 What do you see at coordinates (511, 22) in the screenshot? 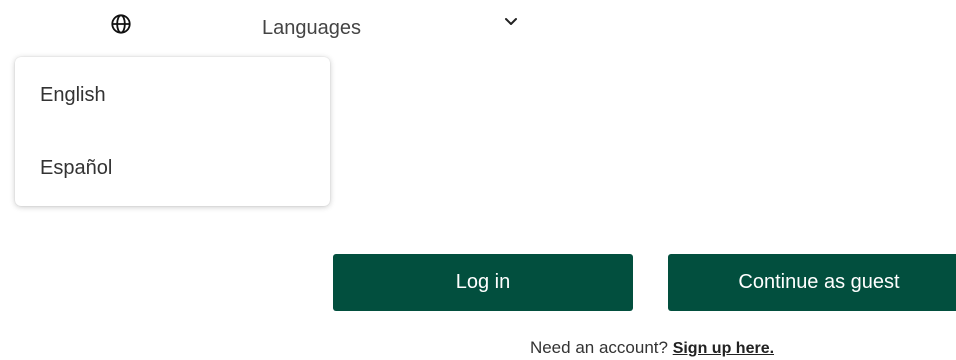
I see `chevron-down-icon` at bounding box center [511, 22].